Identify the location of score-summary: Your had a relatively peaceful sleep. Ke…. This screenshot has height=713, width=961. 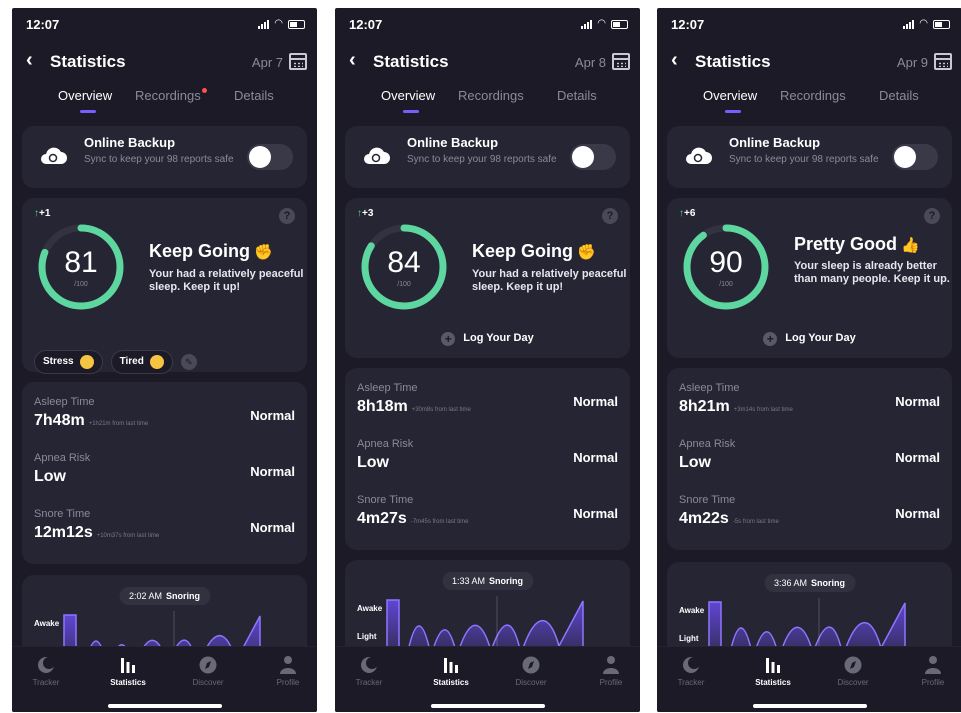
(226, 280).